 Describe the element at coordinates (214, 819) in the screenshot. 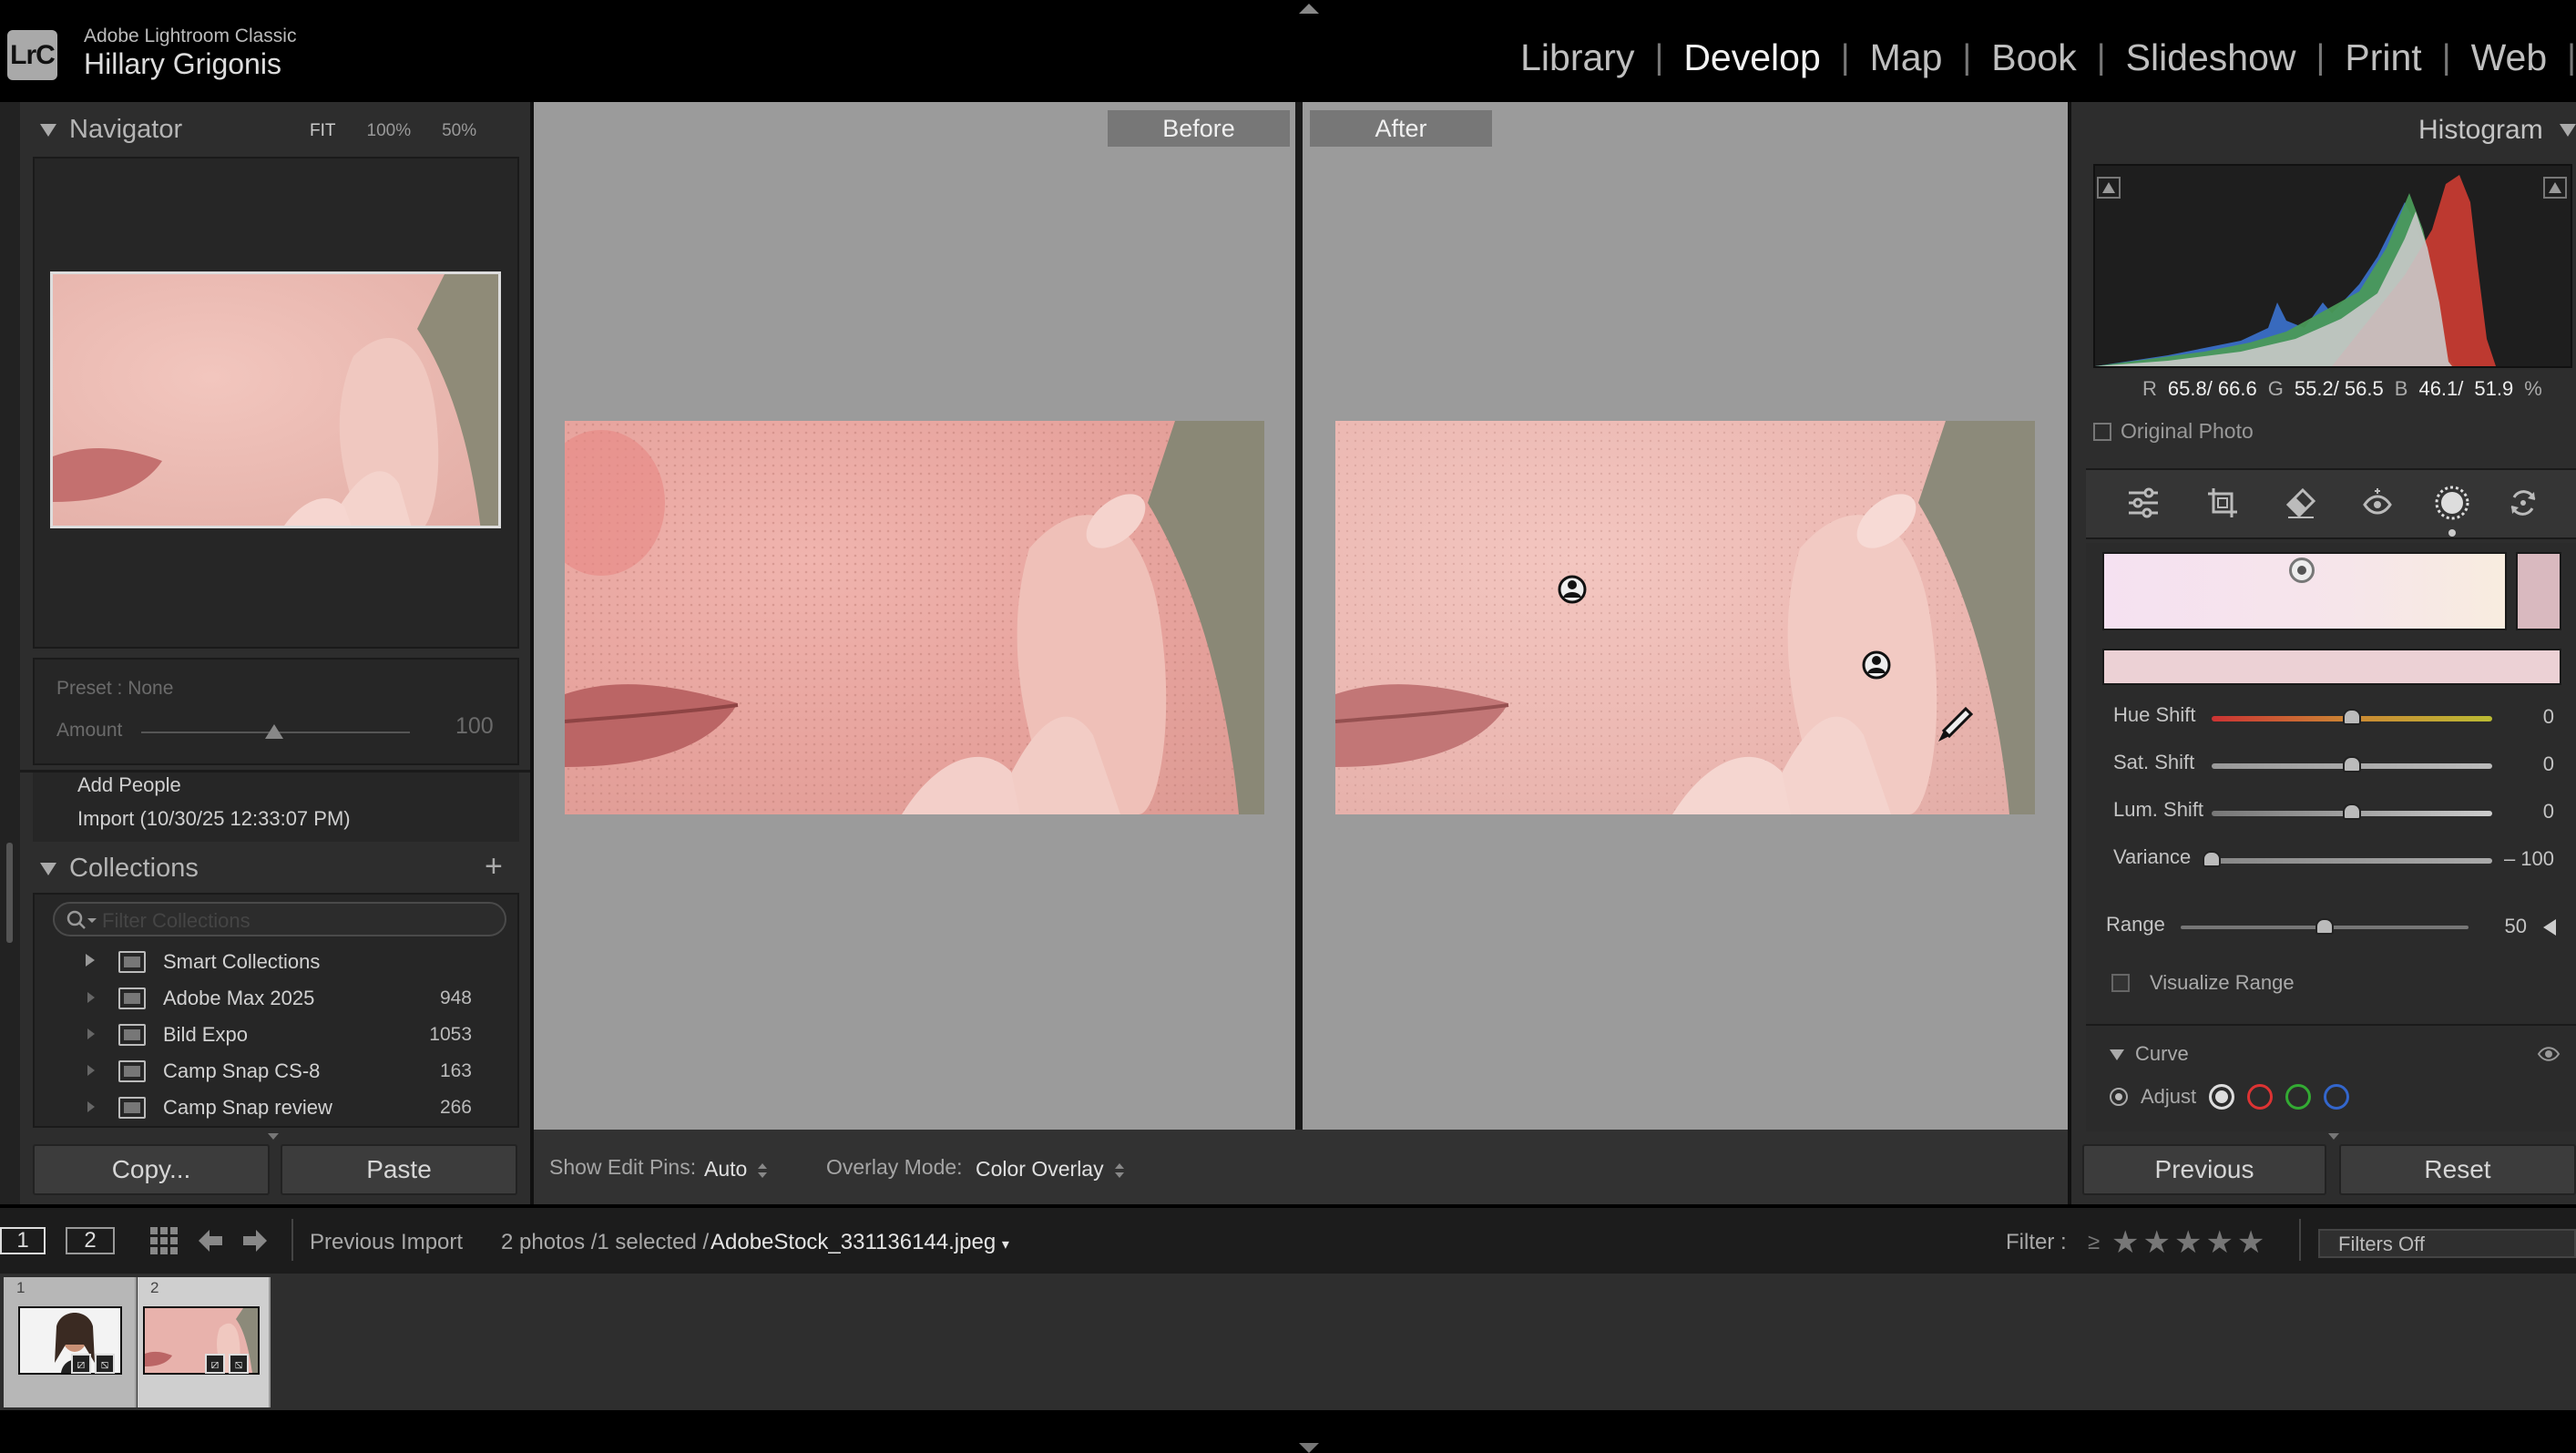

I see `history-item: Import (10/30/25 12:33:07 PM)` at that location.